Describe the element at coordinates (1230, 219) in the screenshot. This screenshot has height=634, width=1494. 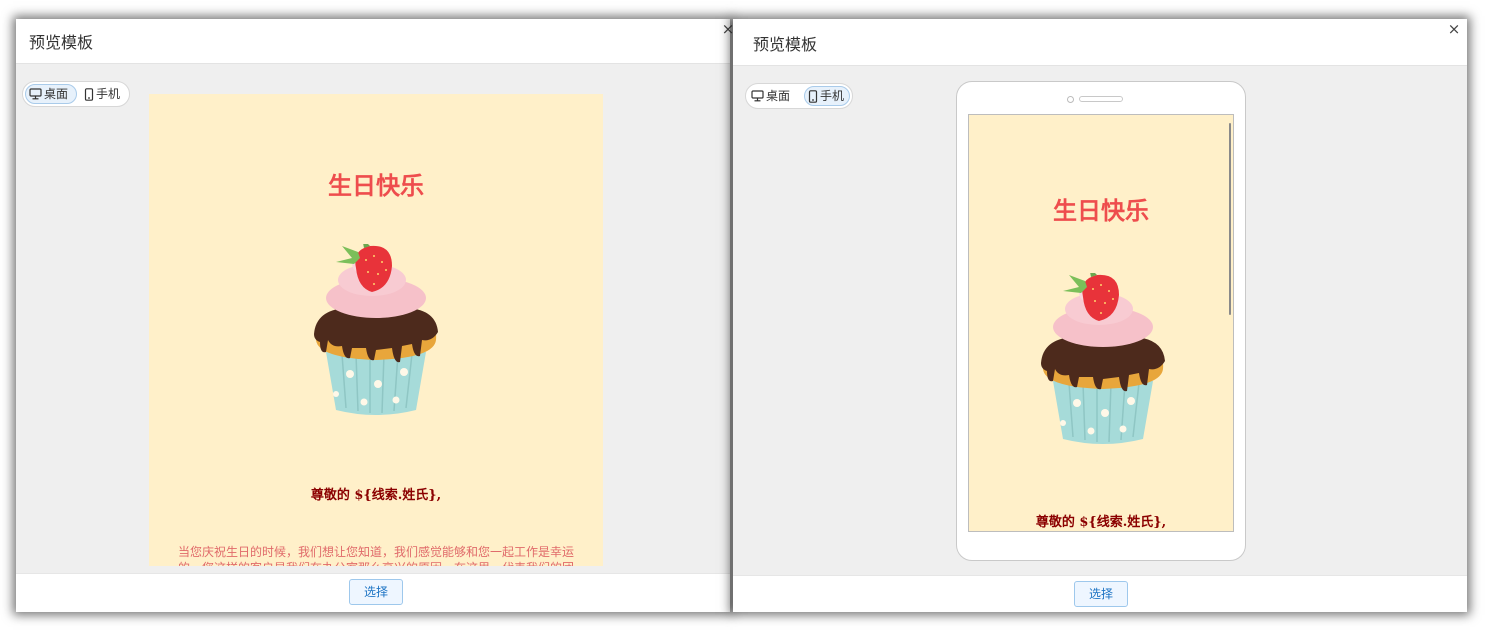
I see `scrollbar` at that location.